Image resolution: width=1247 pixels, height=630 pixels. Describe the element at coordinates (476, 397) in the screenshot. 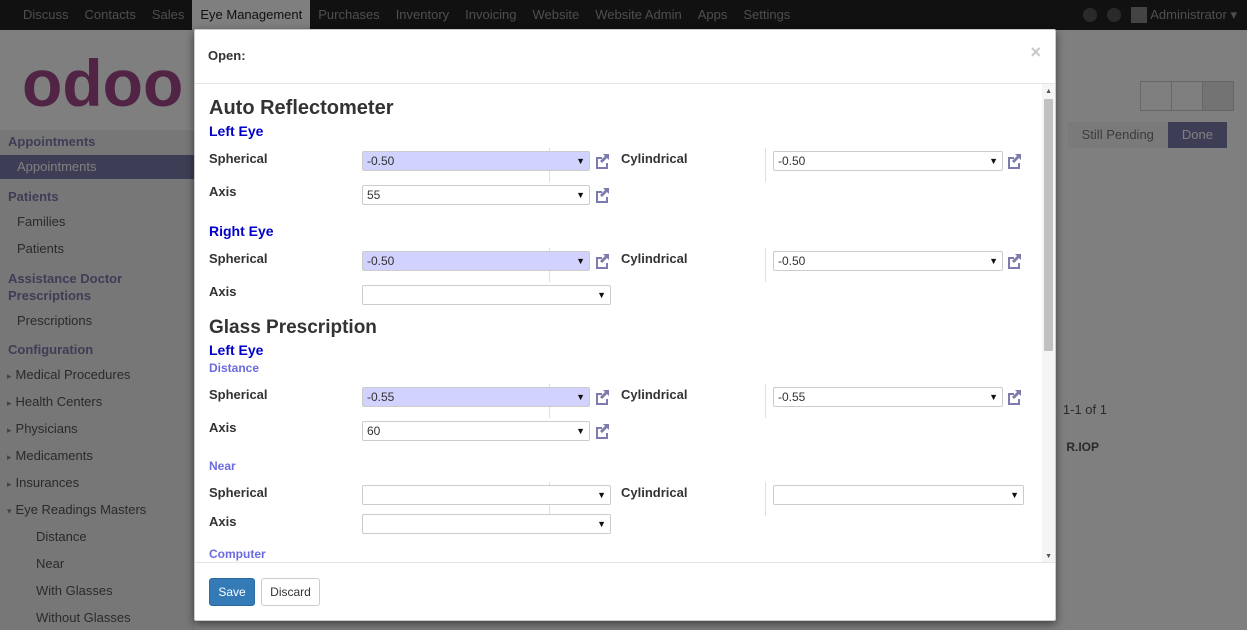

I see `gp-distance-spherical-select: -0.55 ▼` at that location.